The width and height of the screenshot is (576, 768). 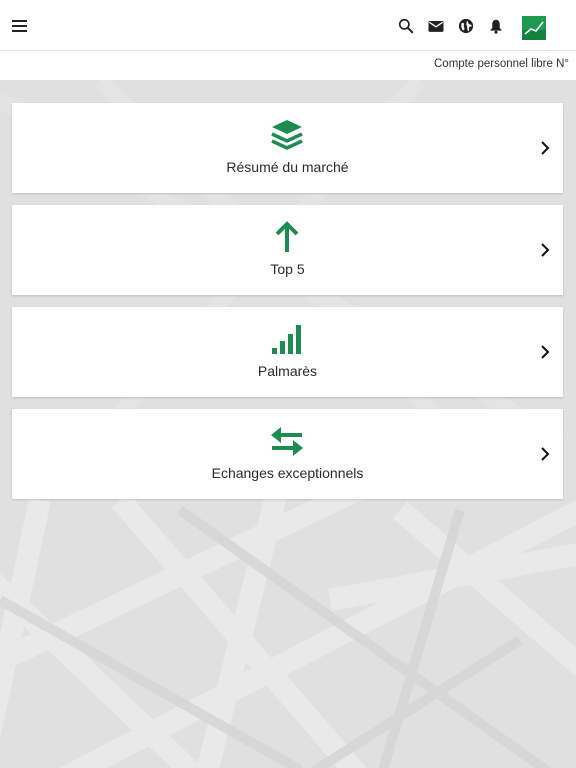 I want to click on mail-icon, so click(x=436, y=26).